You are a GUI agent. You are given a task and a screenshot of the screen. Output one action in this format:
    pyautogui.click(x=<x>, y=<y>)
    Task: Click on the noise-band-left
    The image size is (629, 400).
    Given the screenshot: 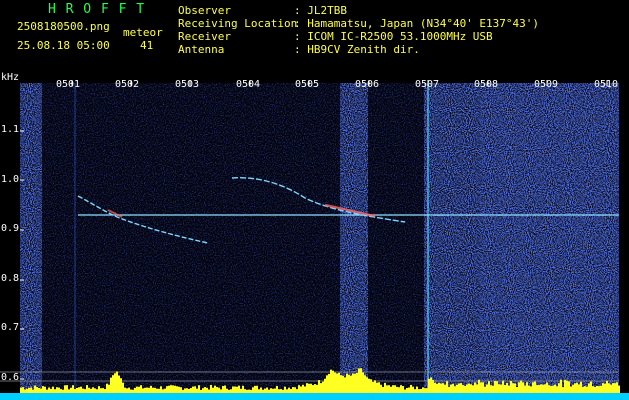 What is the action you would take?
    pyautogui.click(x=31, y=239)
    